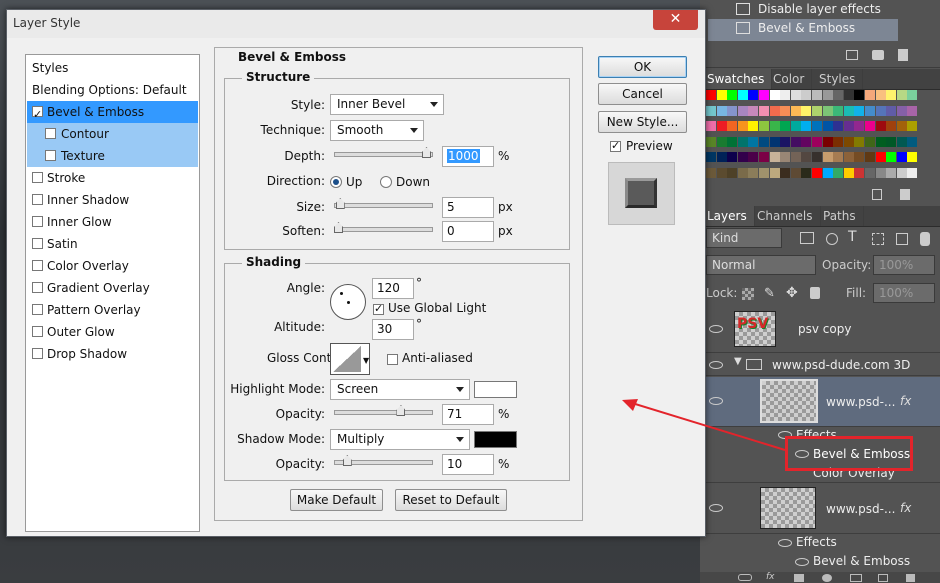 The image size is (940, 583). I want to click on annotation-arrow, so click(704, 425).